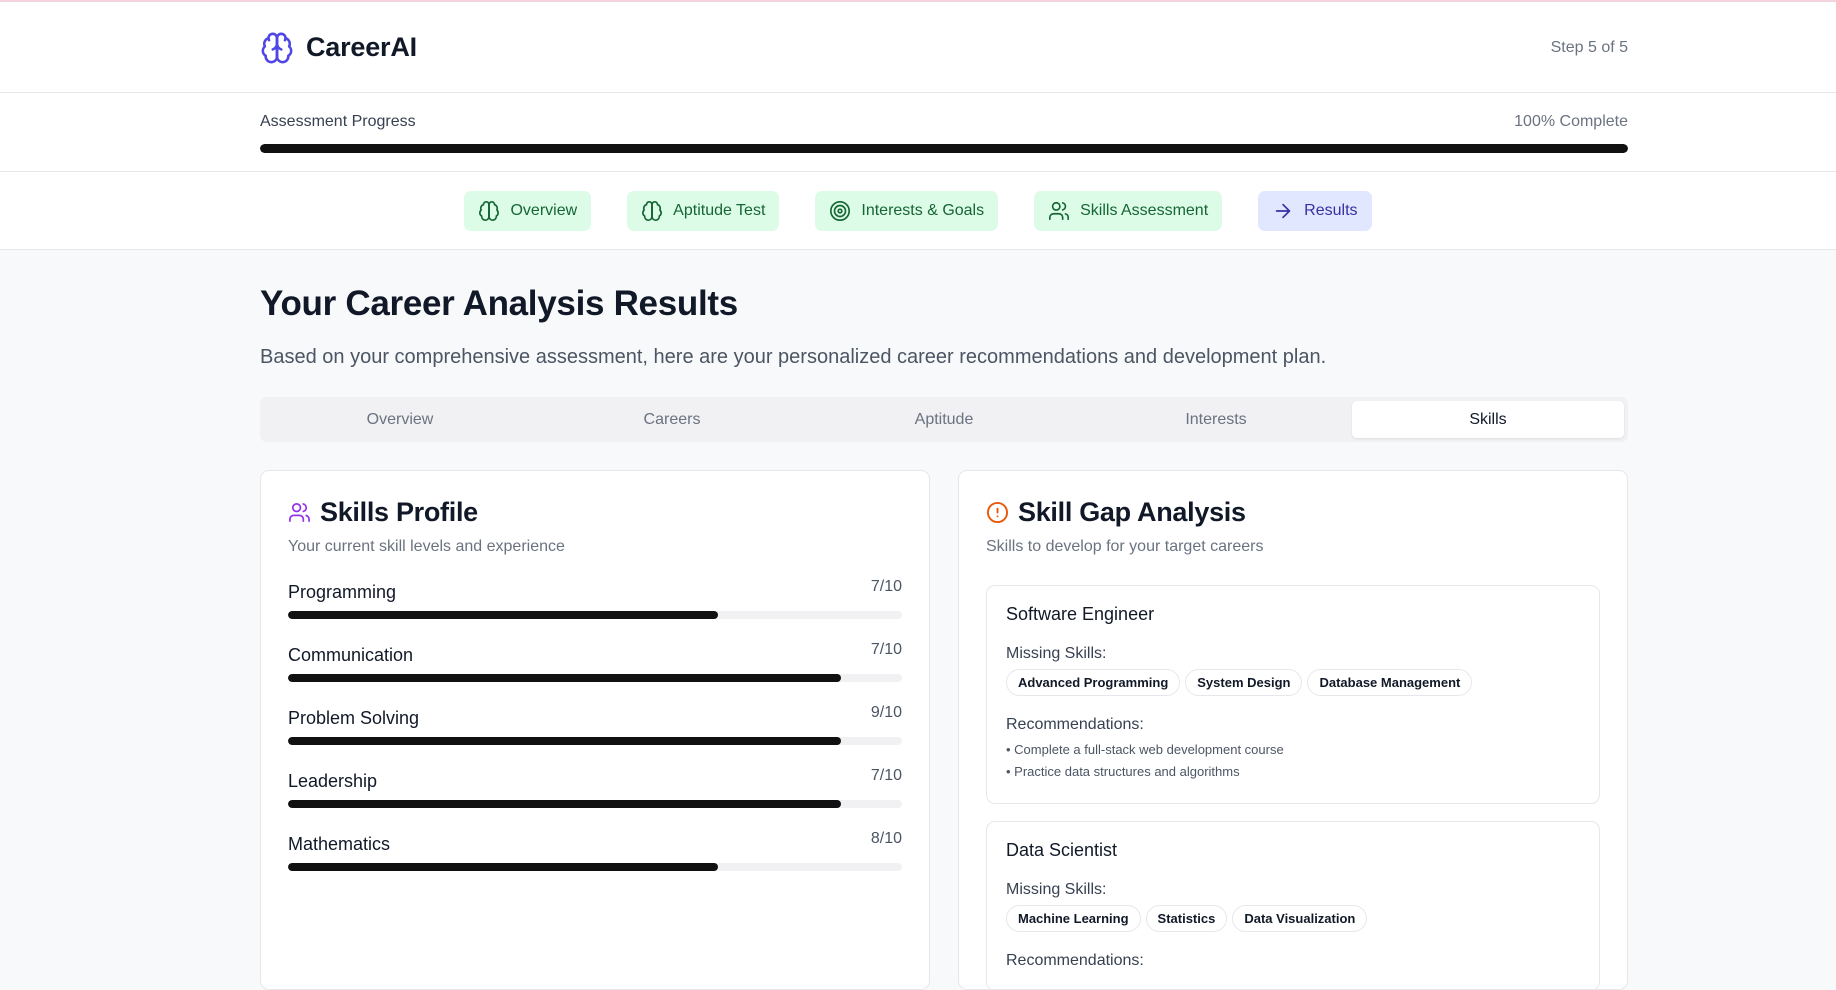  Describe the element at coordinates (354, 718) in the screenshot. I see `skill-name: Problem Solving` at that location.